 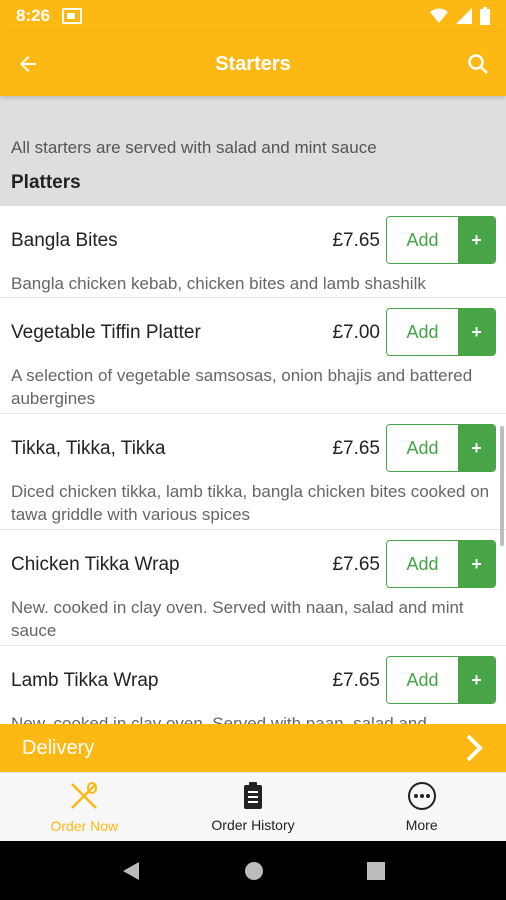 I want to click on image-notification-icon, so click(x=72, y=16).